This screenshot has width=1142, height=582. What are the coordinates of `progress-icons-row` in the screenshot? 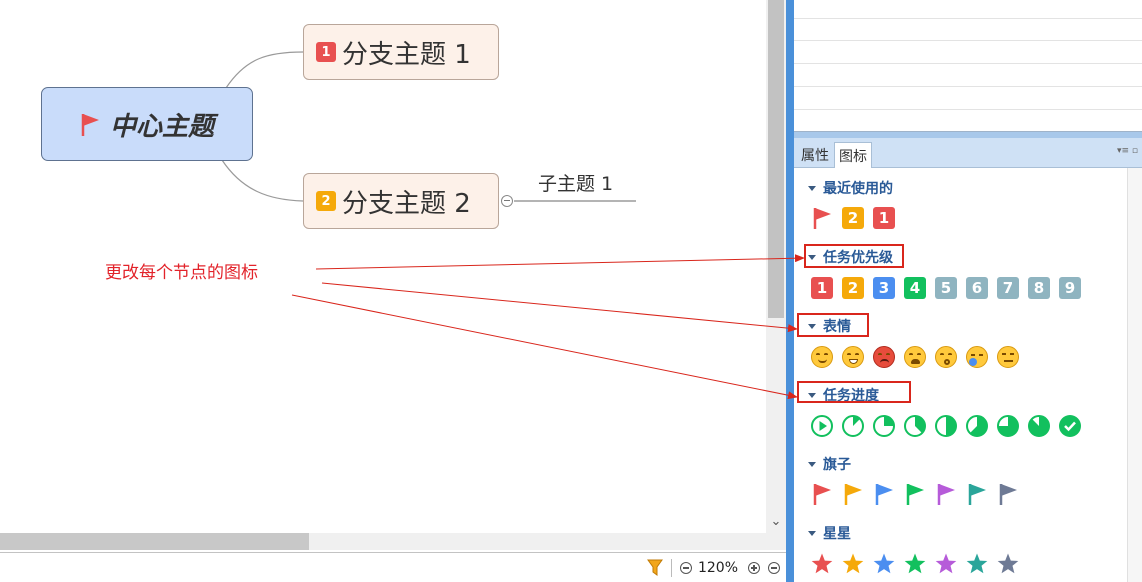 It's located at (949, 426).